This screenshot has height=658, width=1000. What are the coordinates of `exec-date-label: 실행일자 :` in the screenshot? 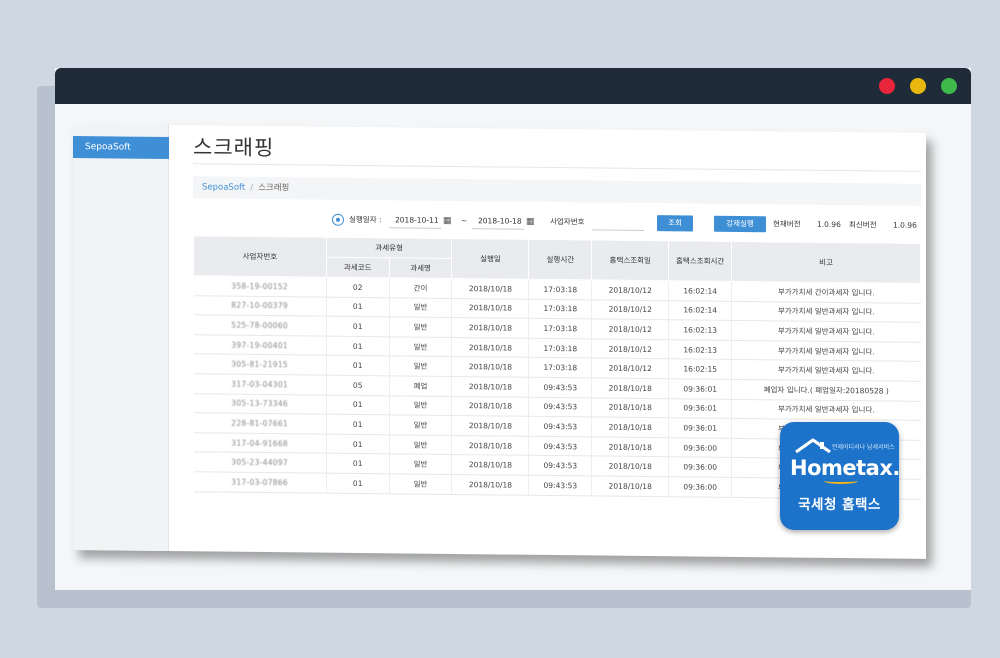 It's located at (365, 219).